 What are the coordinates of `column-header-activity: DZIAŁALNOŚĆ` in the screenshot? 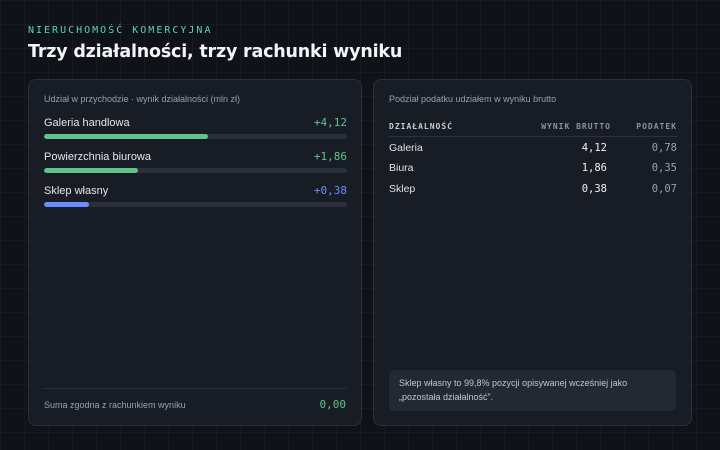 It's located at (448, 127).